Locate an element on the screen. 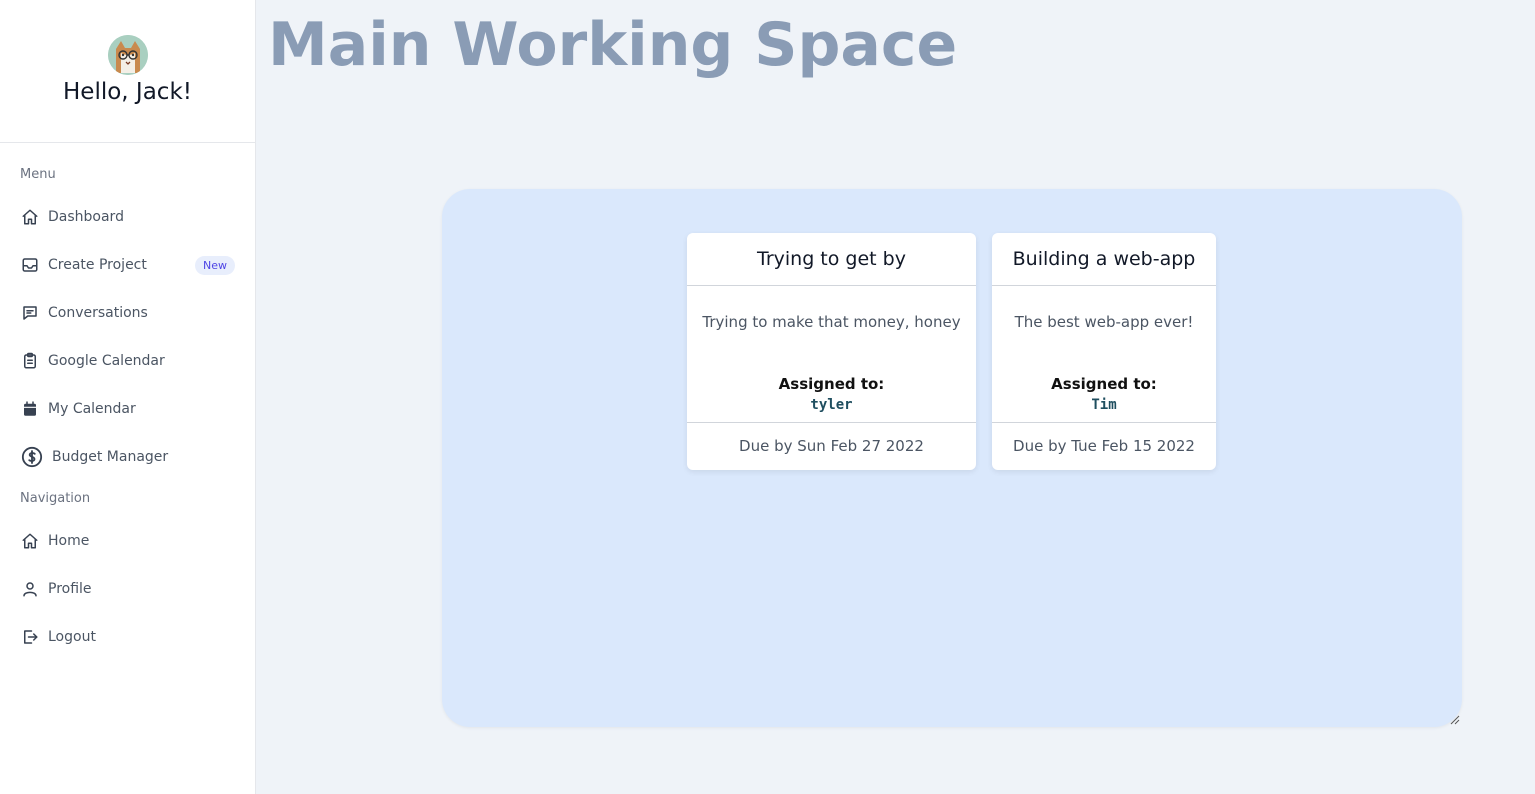 The width and height of the screenshot is (1535, 794). card-description: The best web-app ever! is located at coordinates (1104, 322).